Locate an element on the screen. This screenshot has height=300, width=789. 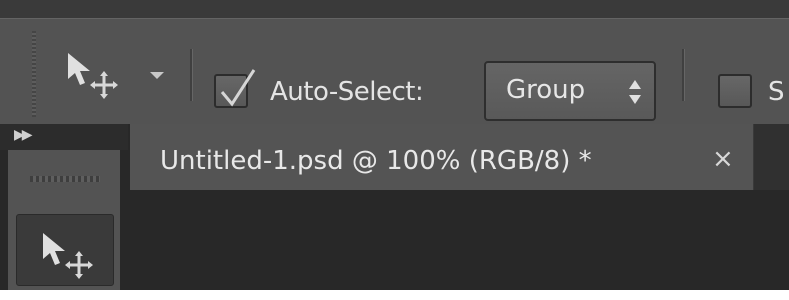
show-transform-controls-checkbox is located at coordinates (735, 91).